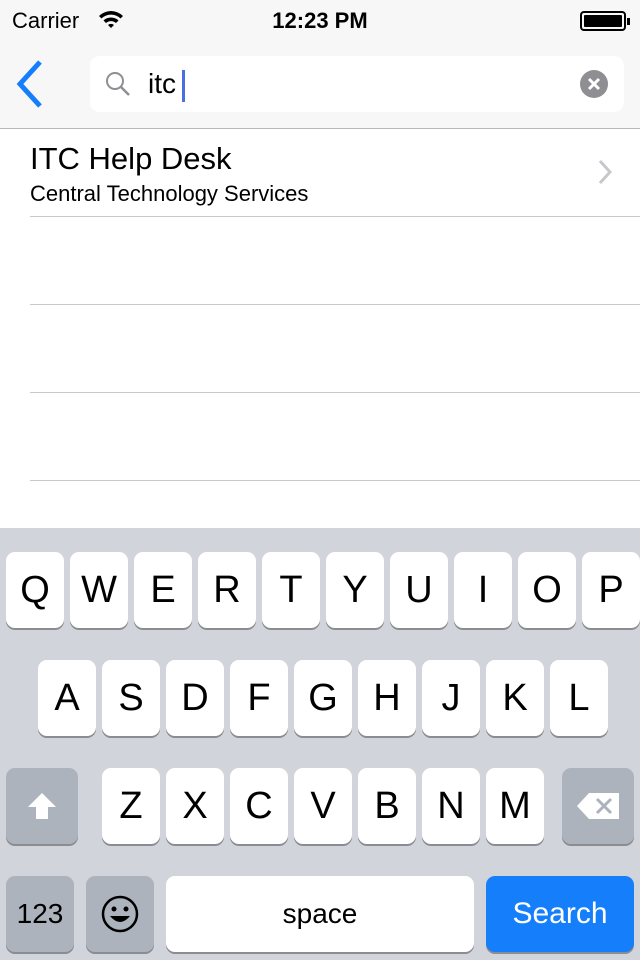  I want to click on key-r: R, so click(227, 590).